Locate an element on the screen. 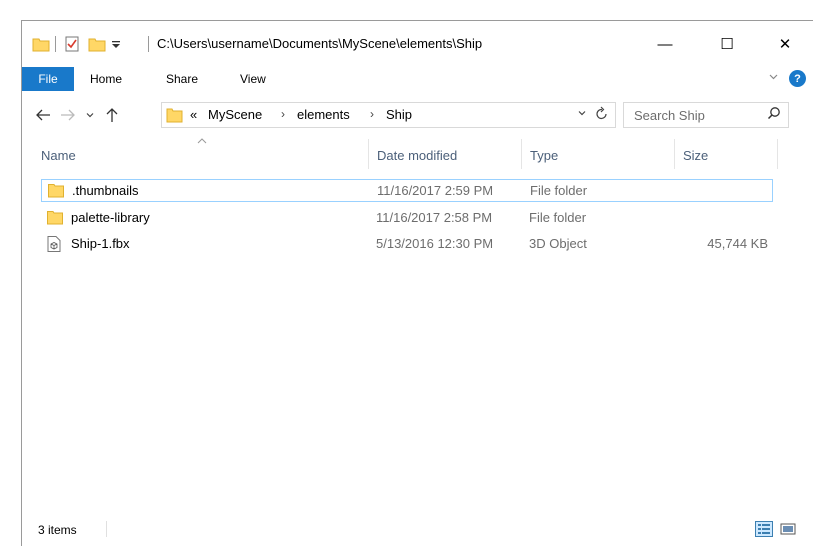 This screenshot has height=546, width=813. column-header-type-label: Type is located at coordinates (544, 155).